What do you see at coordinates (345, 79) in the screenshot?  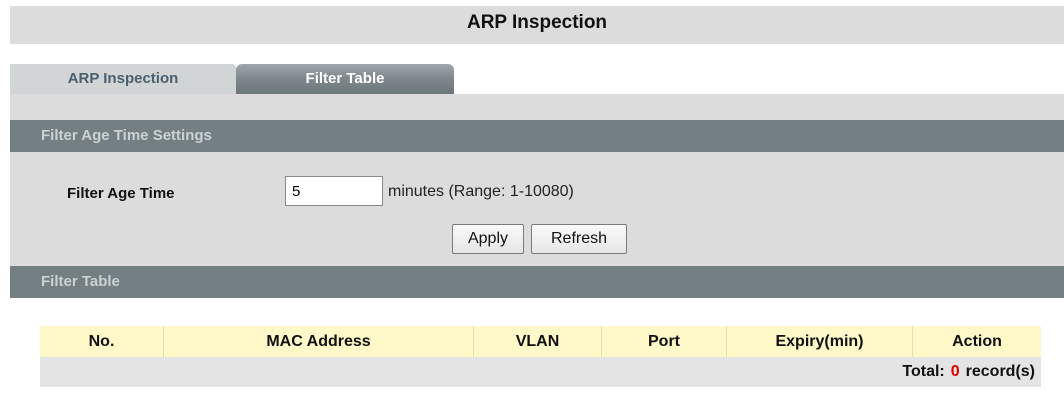 I see `tab-filter-table: Filter Table` at bounding box center [345, 79].